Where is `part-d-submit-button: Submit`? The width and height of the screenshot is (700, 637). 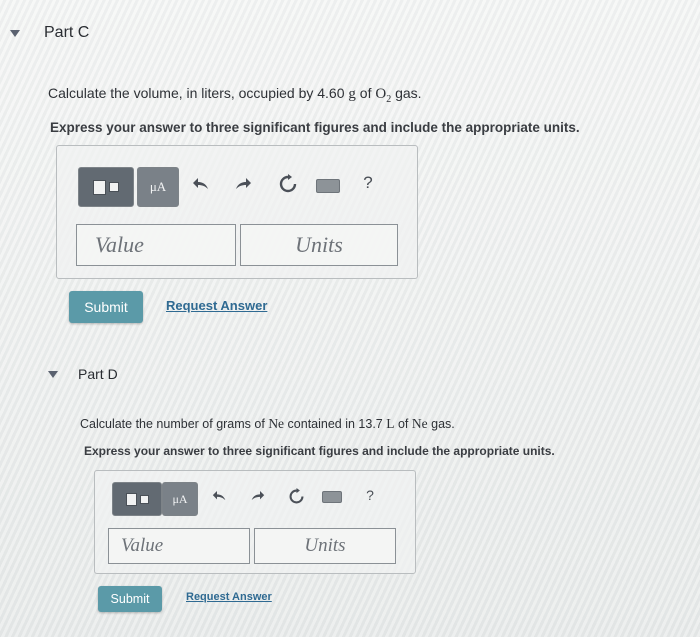
part-d-submit-button: Submit is located at coordinates (130, 599).